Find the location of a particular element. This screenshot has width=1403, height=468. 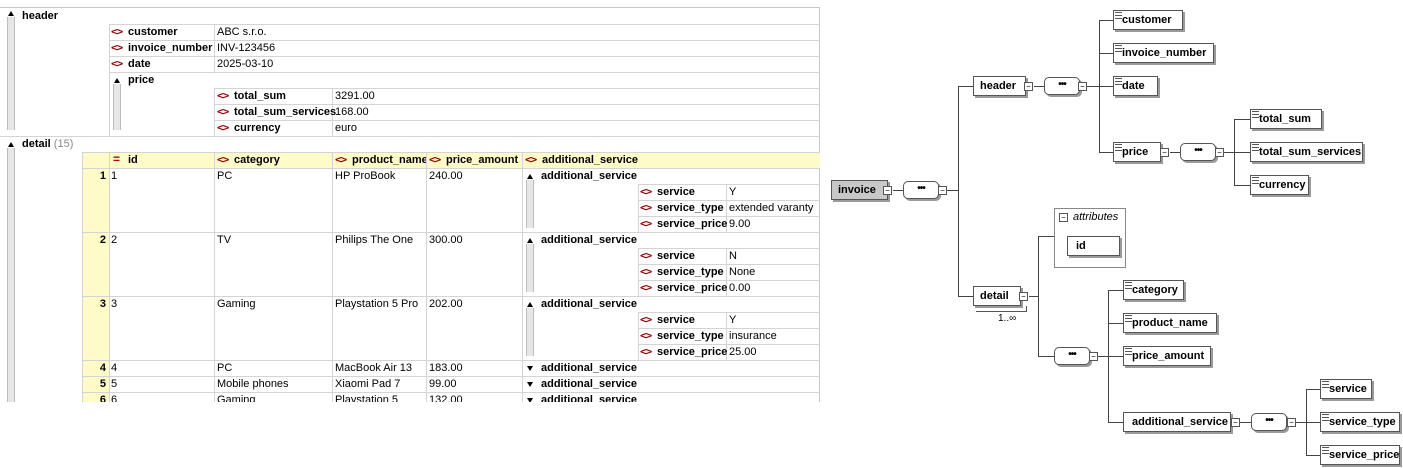

schema-node-label: id is located at coordinates (1081, 246).